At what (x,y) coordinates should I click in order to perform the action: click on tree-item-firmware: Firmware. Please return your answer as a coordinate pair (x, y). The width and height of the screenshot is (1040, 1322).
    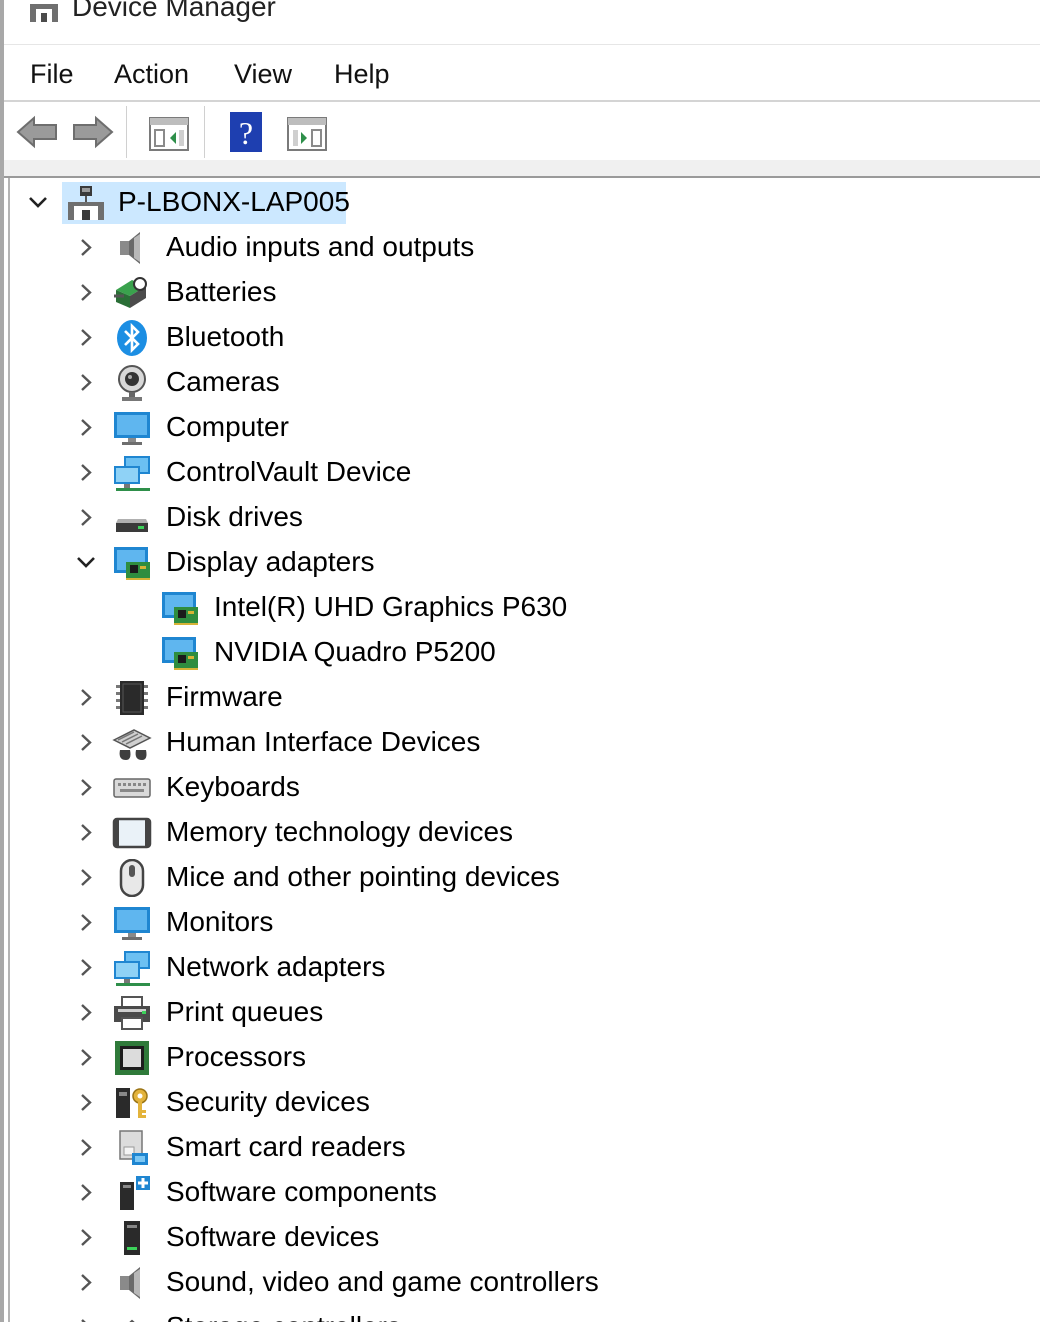
    Looking at the image, I should click on (525, 697).